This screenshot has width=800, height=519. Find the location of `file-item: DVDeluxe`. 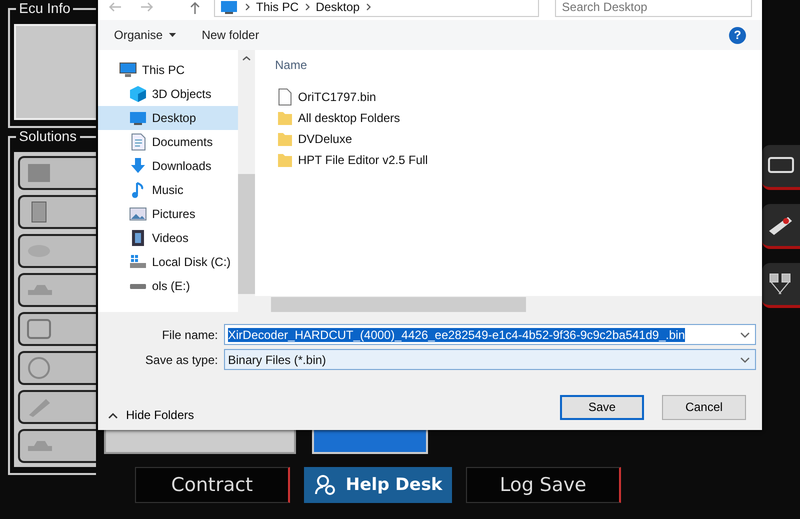

file-item: DVDeluxe is located at coordinates (518, 138).